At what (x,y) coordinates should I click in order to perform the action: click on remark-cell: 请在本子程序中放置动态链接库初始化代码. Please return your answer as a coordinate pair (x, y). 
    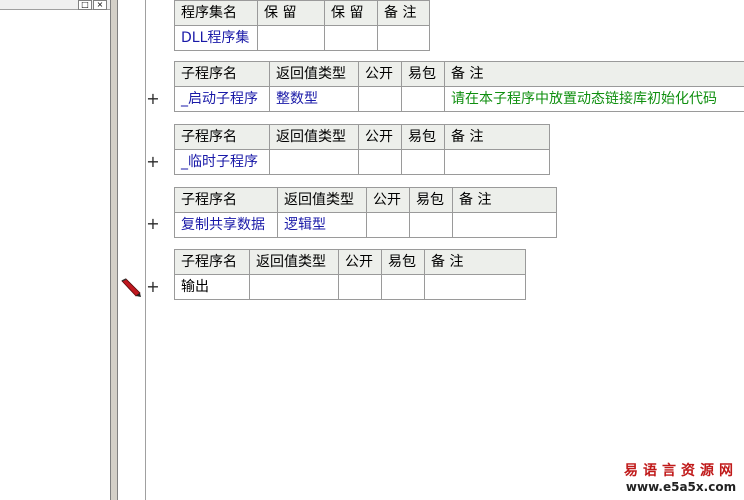
    Looking at the image, I should click on (594, 99).